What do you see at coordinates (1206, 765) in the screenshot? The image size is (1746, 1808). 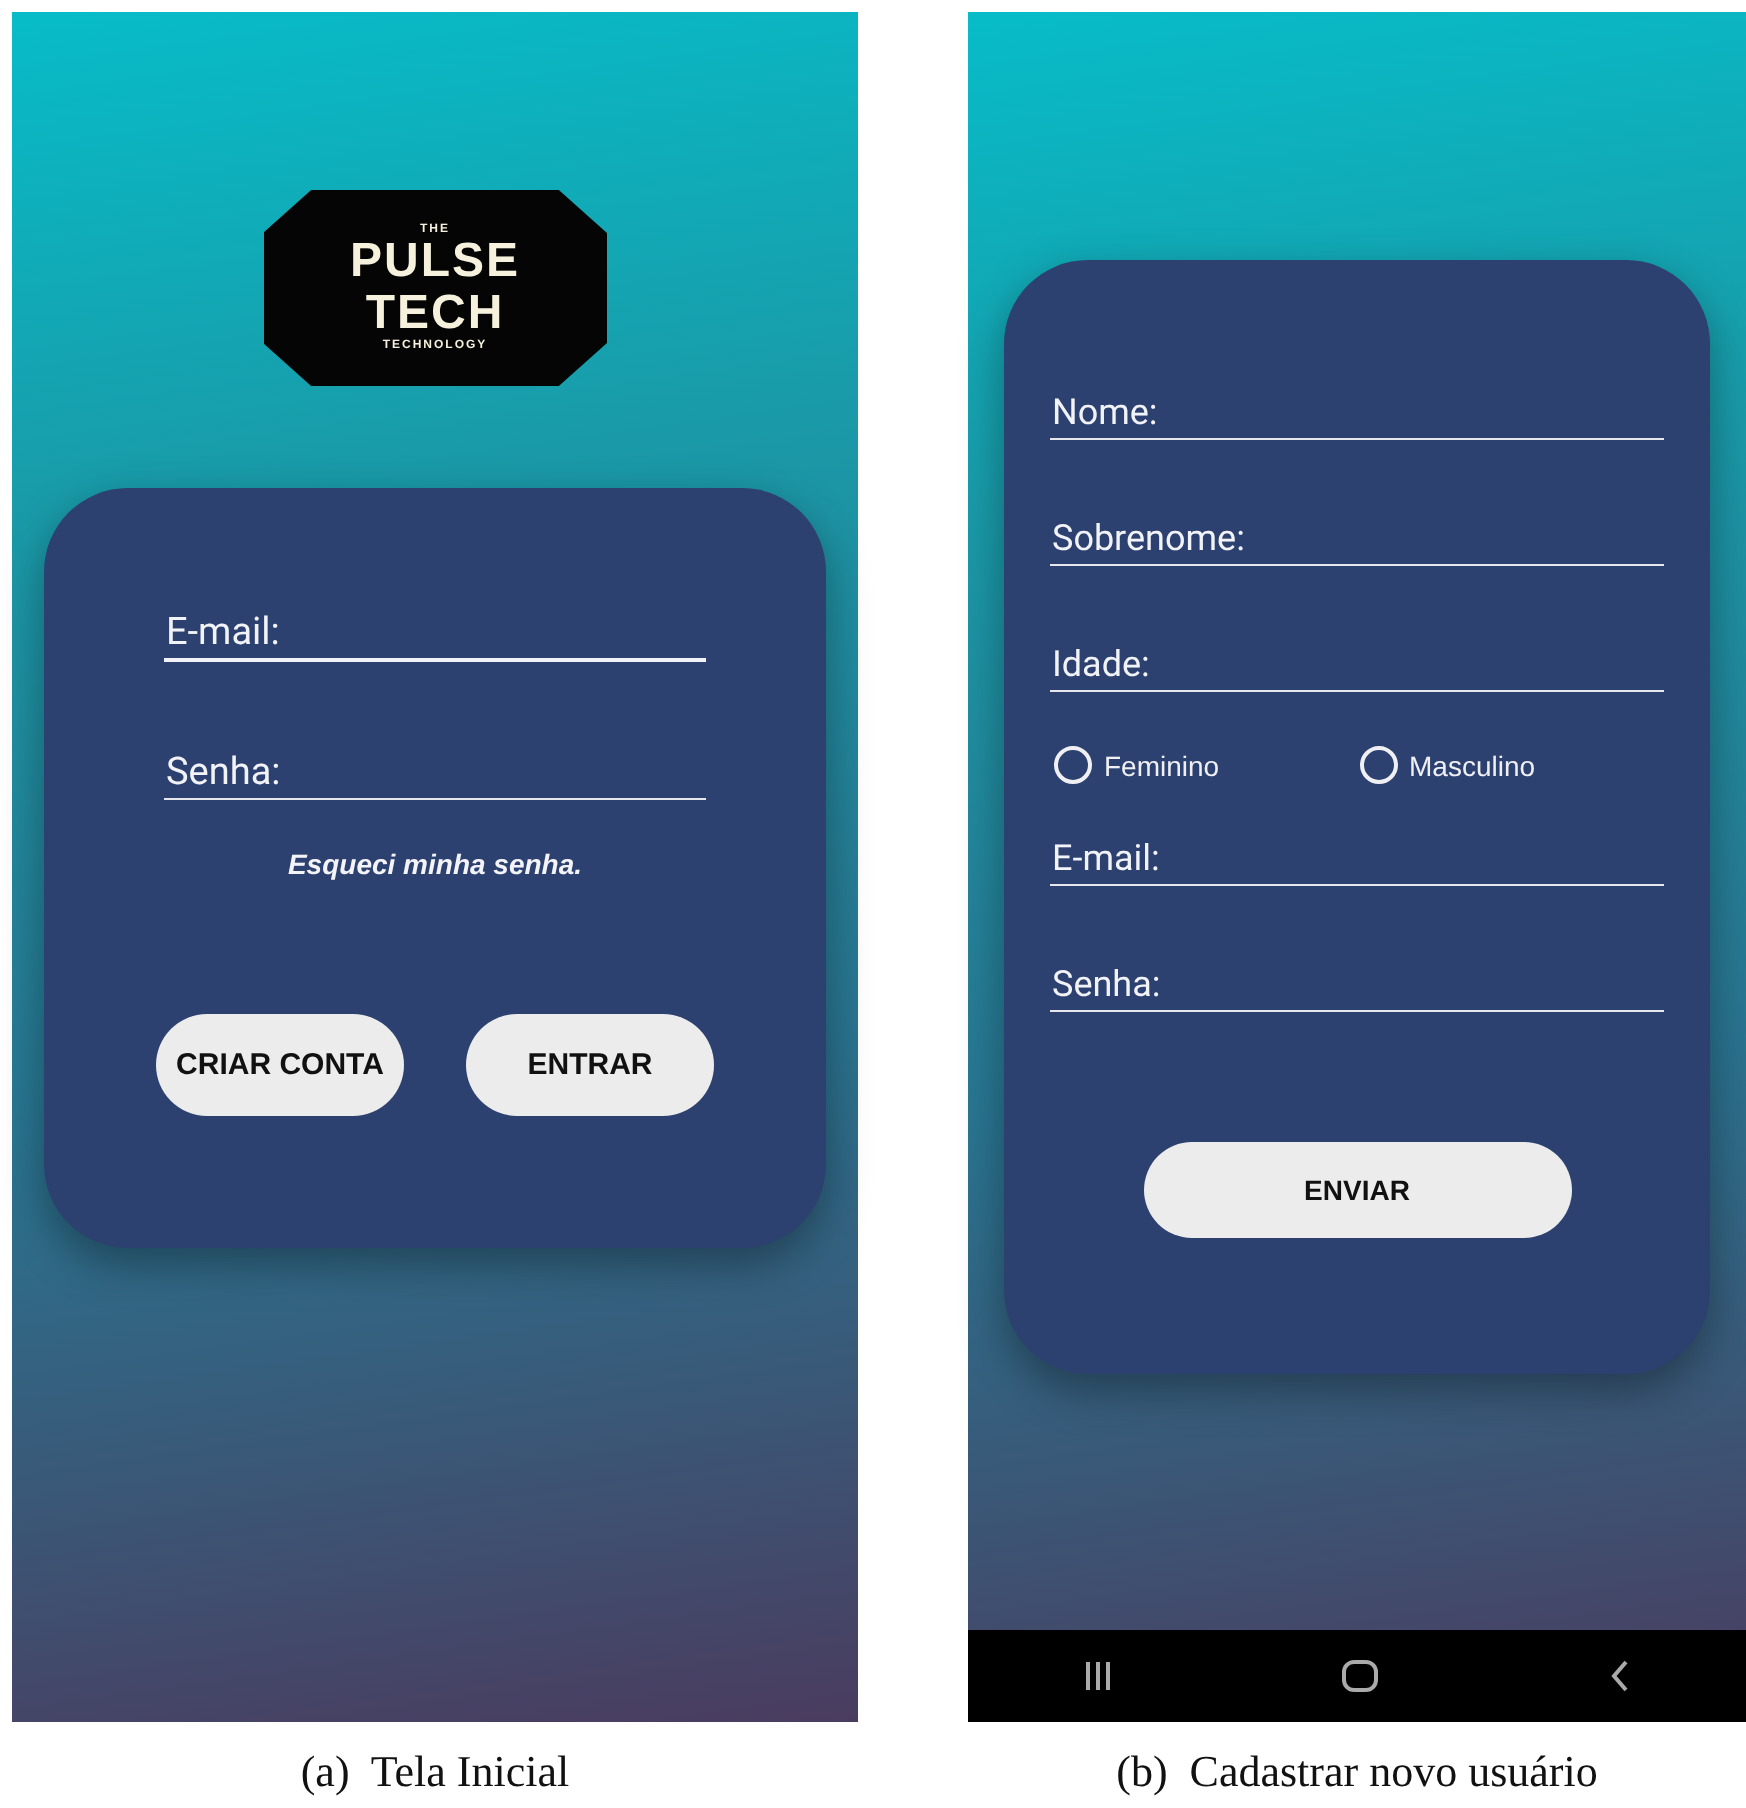 I see `radio-option: Feminino` at bounding box center [1206, 765].